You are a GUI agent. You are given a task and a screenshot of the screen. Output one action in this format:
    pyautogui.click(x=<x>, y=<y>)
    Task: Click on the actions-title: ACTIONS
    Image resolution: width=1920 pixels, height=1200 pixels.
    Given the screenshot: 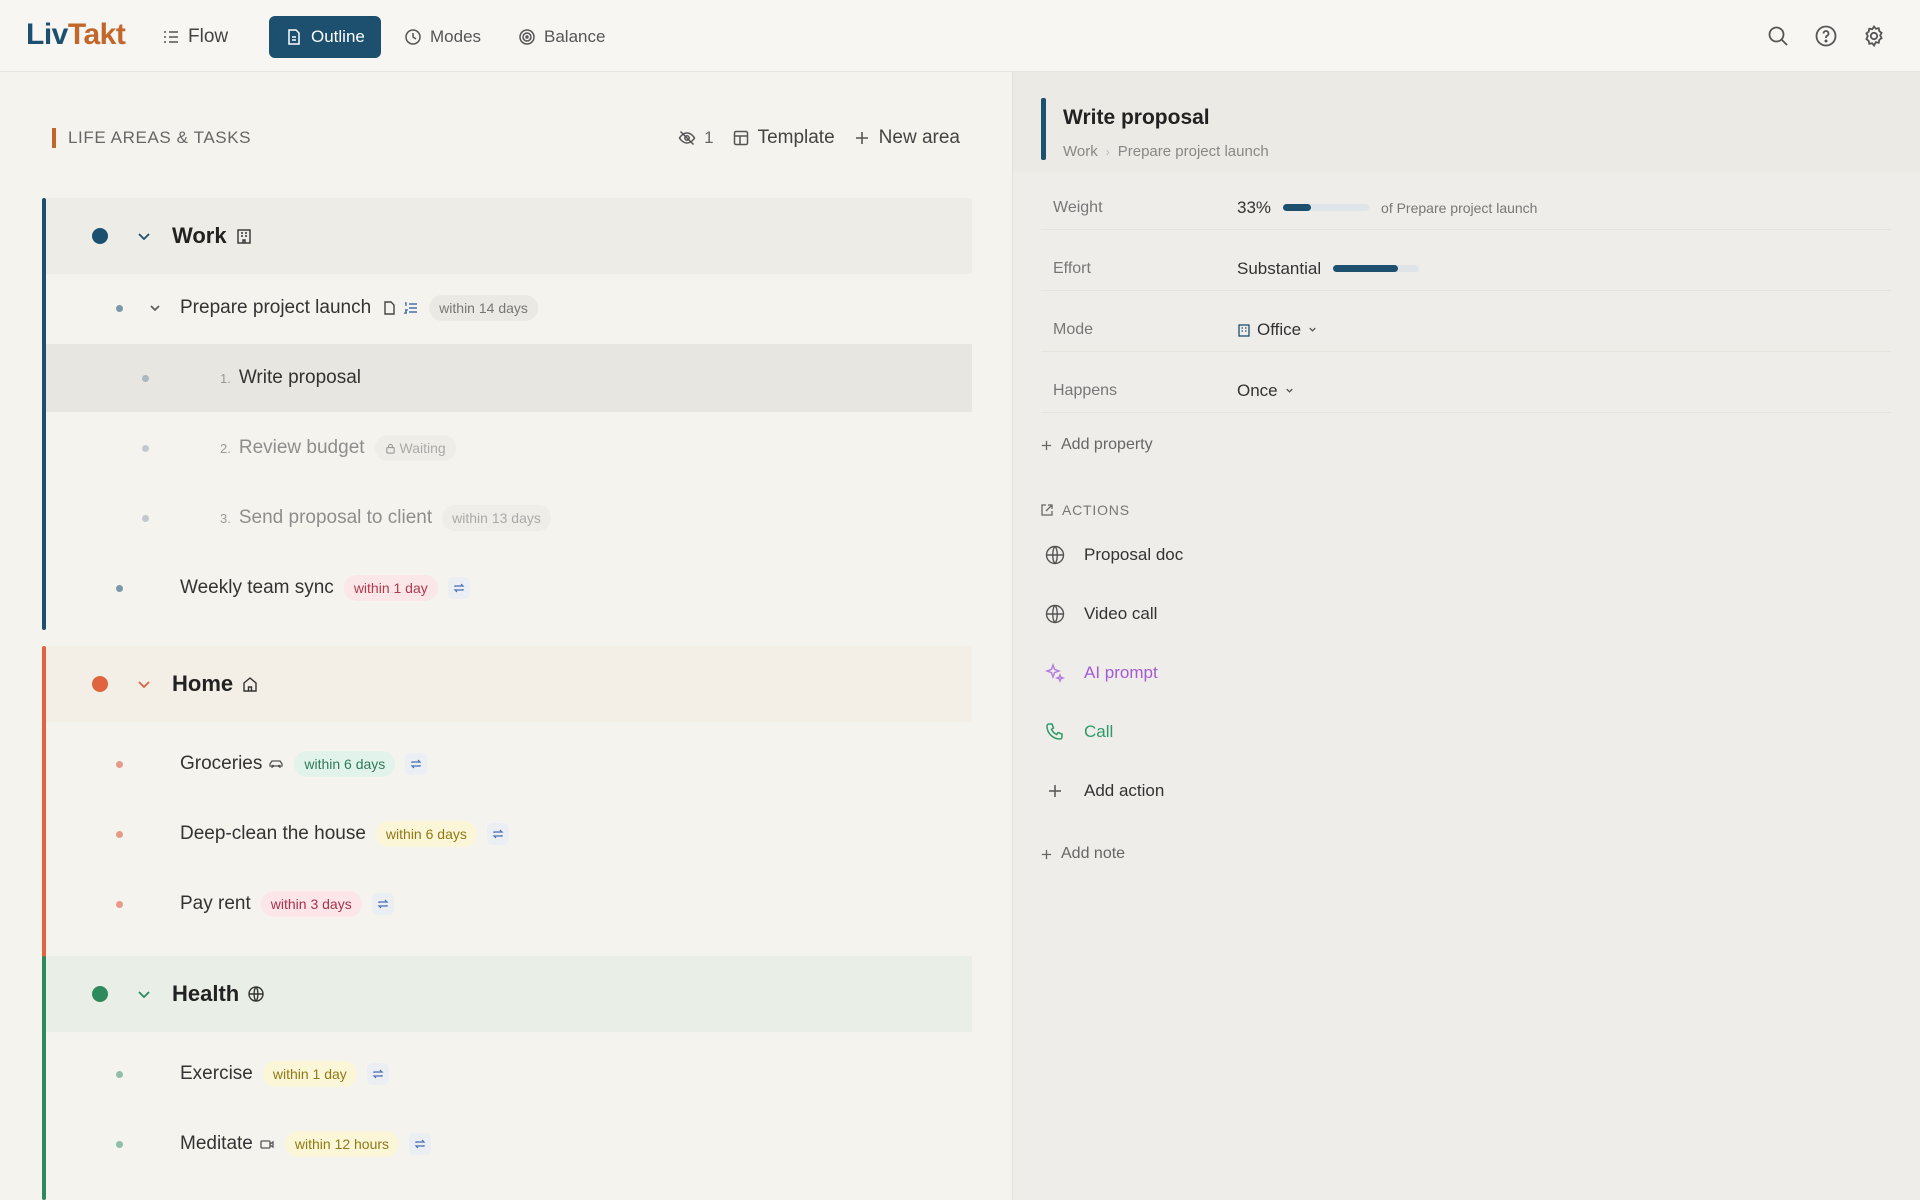 What is the action you would take?
    pyautogui.click(x=1085, y=510)
    